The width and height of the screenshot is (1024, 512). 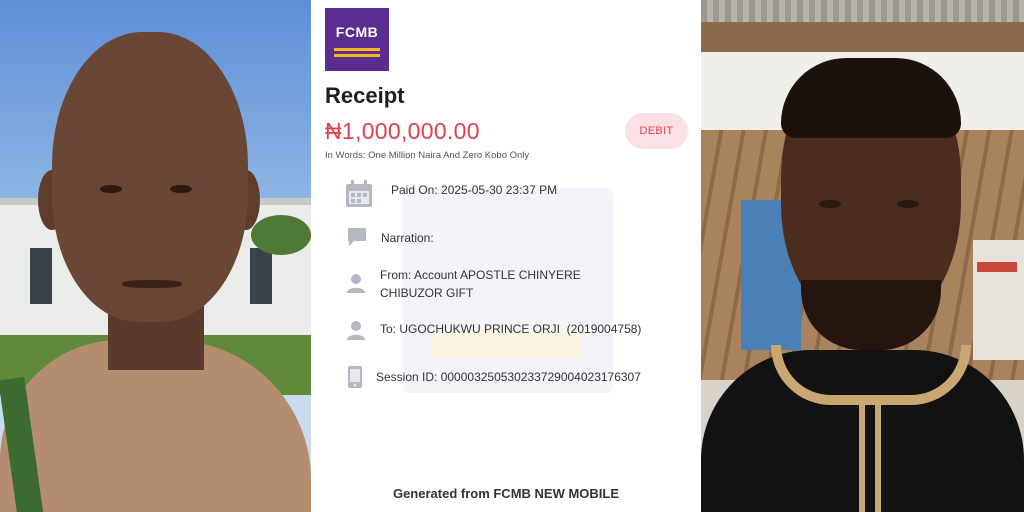 I want to click on from-text-line2: CHIBUZOR GIFT, so click(x=427, y=293).